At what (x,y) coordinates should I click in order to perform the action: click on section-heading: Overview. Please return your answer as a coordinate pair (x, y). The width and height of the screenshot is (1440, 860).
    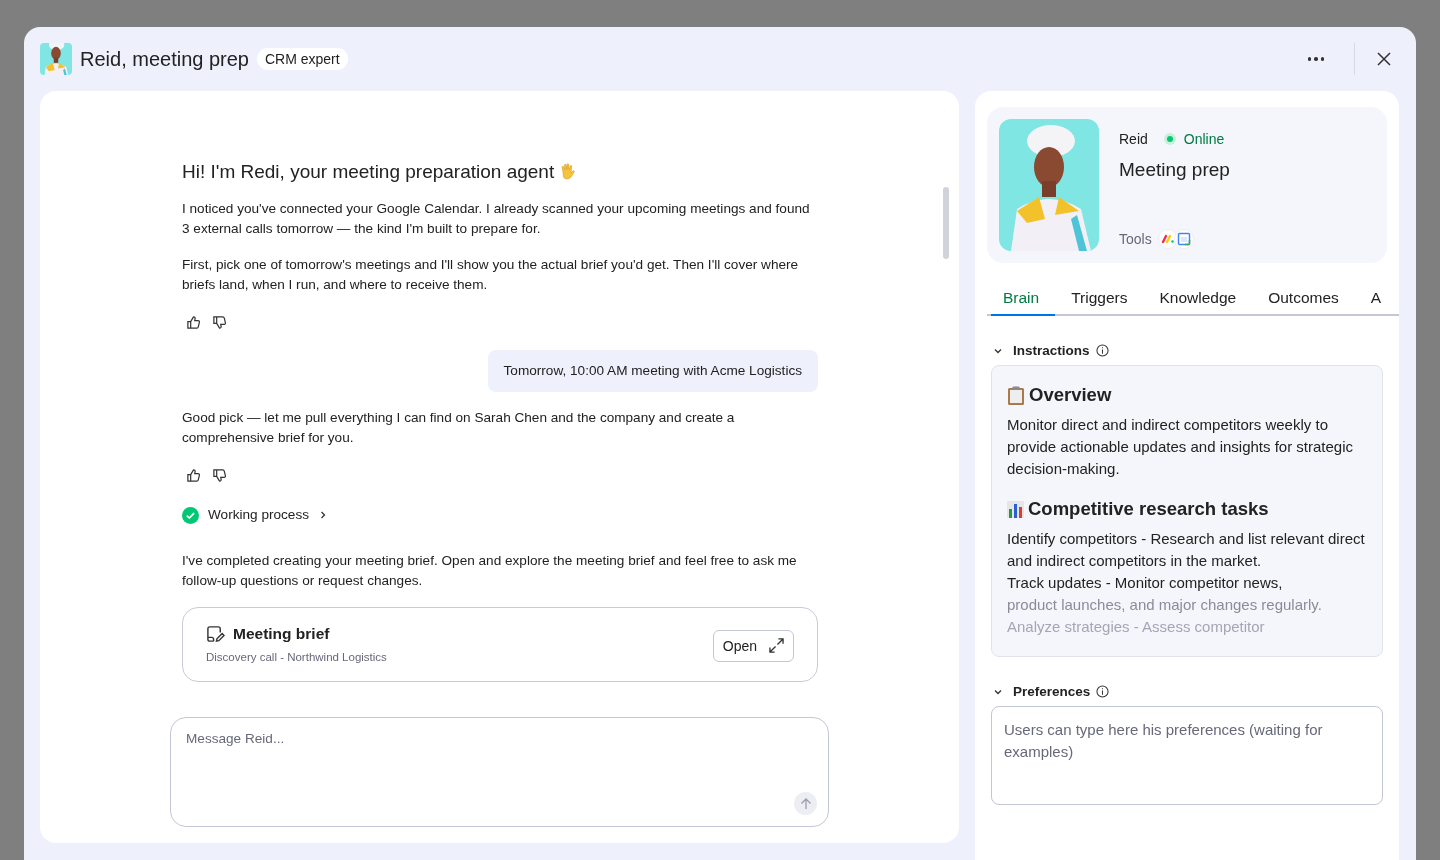
    Looking at the image, I should click on (1070, 395).